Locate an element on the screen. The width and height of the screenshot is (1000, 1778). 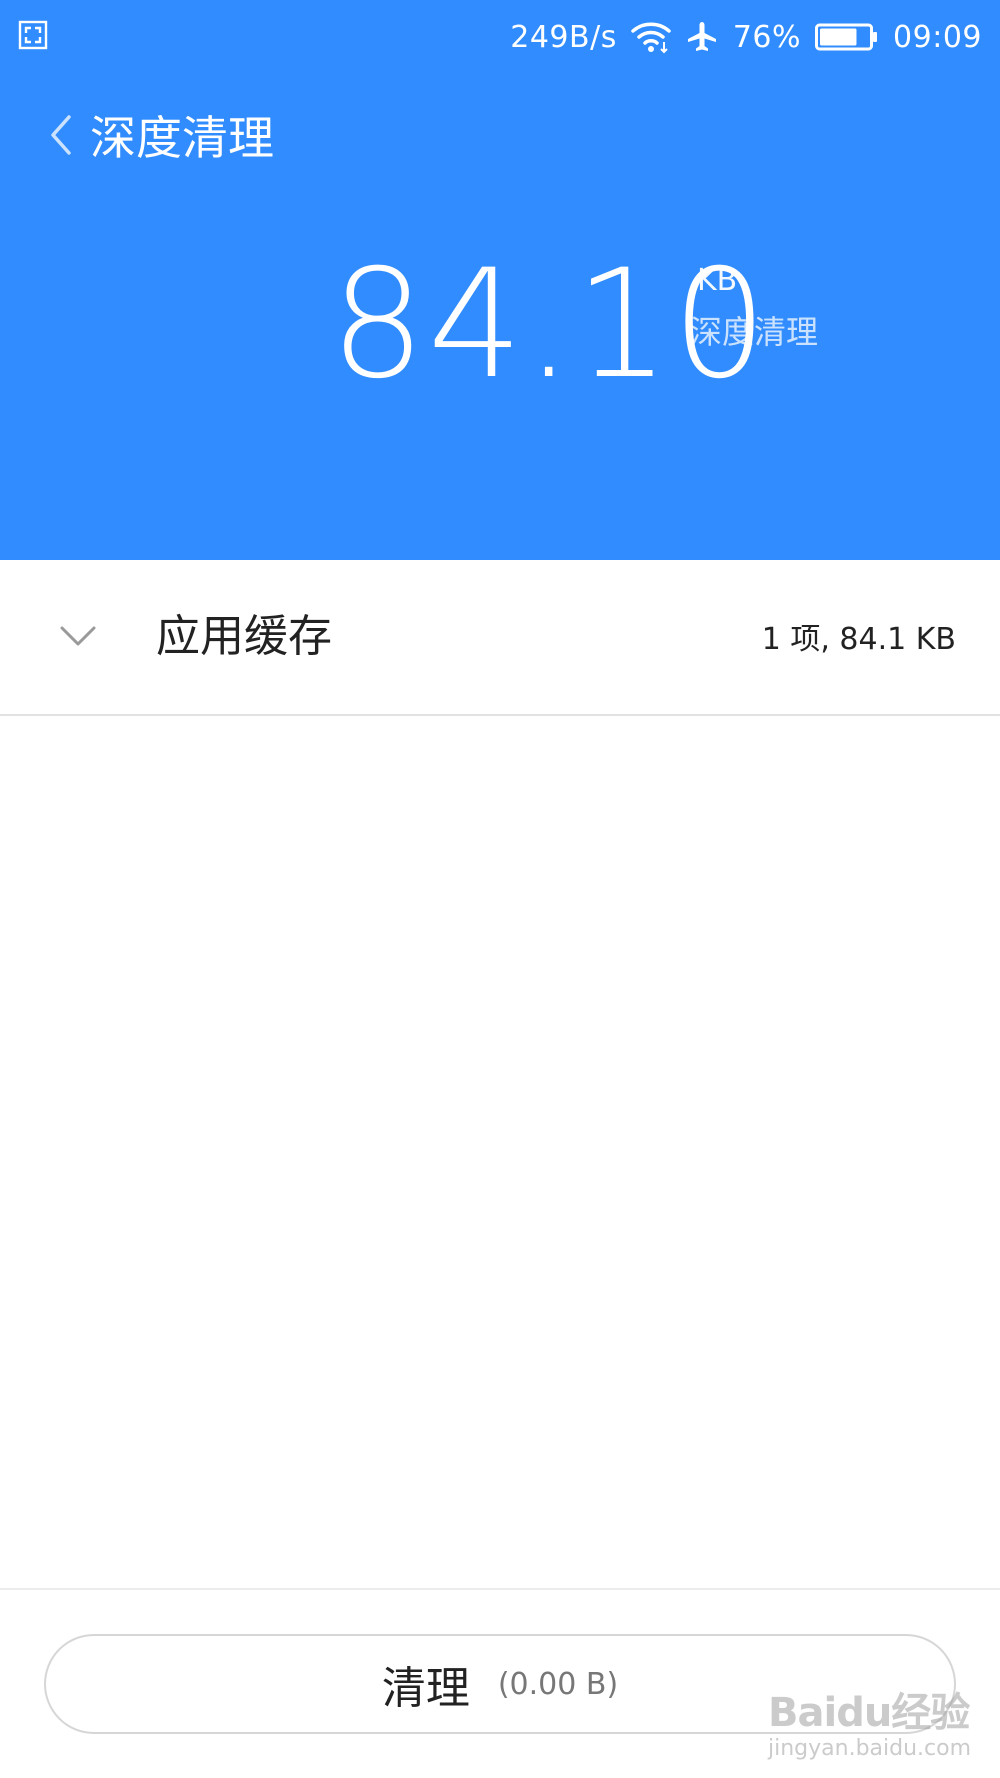
size-unit: KB is located at coordinates (717, 280).